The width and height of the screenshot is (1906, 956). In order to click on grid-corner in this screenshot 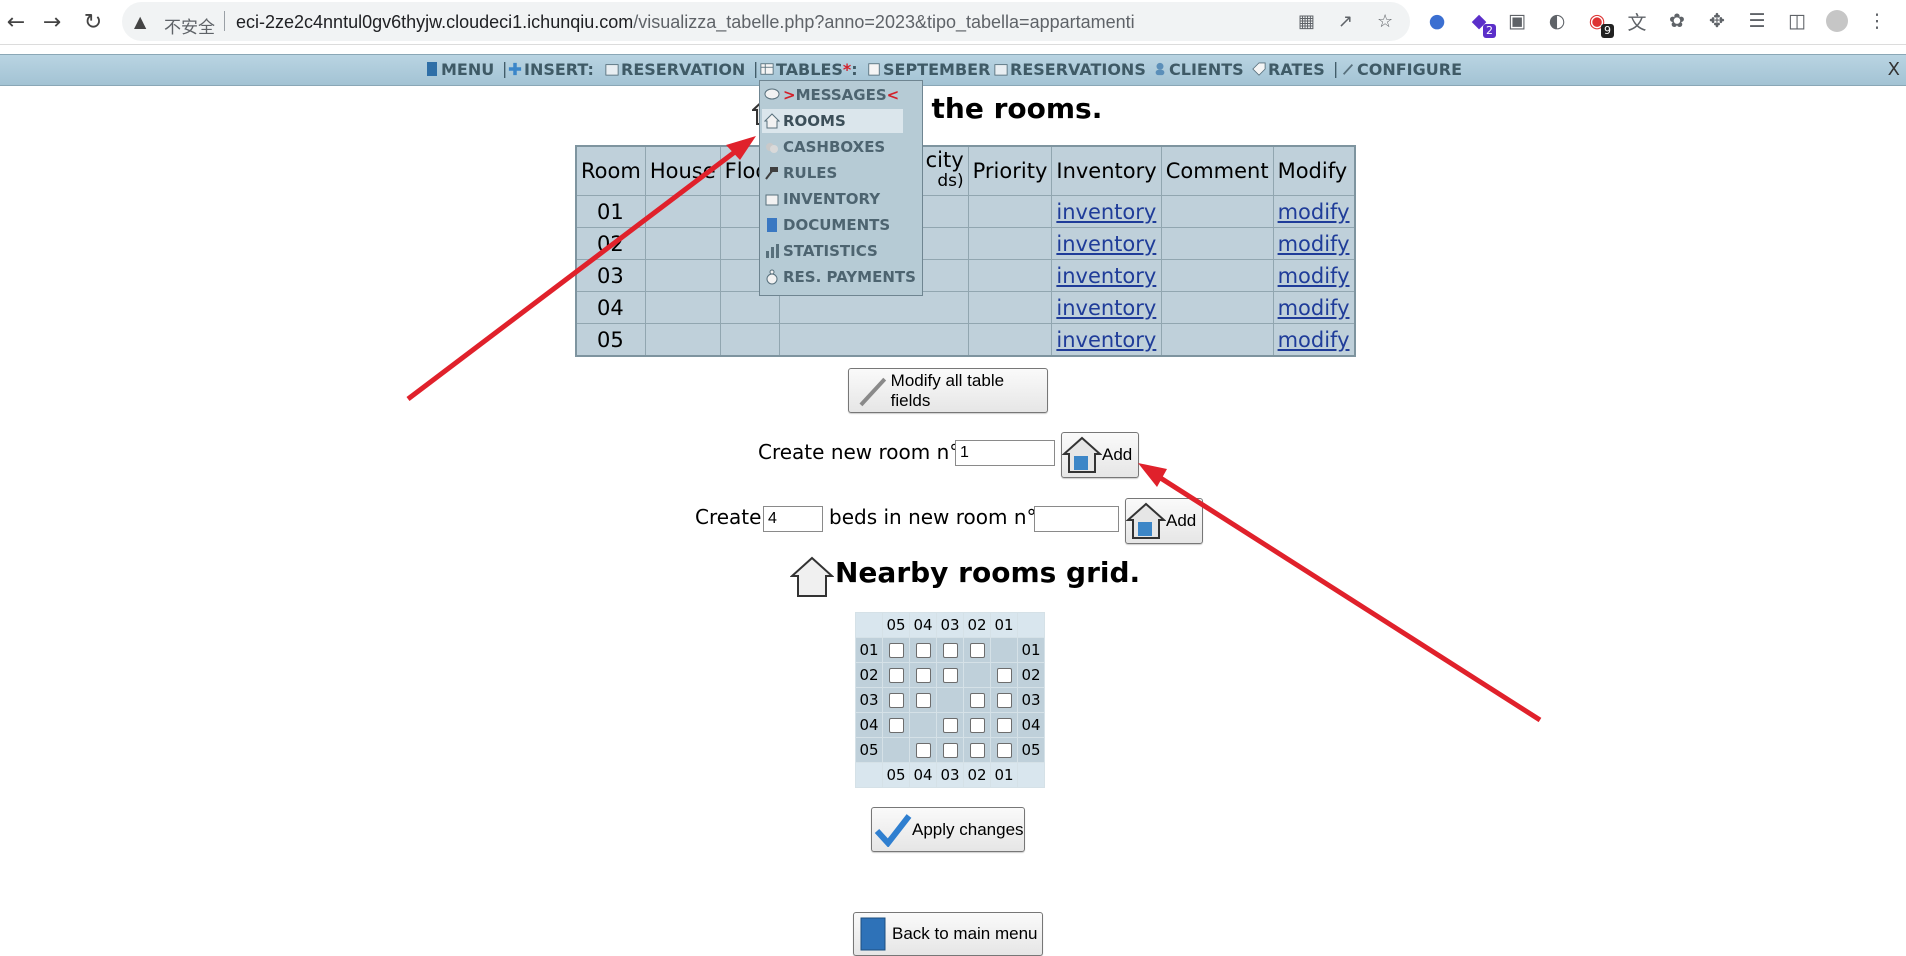, I will do `click(869, 625)`.